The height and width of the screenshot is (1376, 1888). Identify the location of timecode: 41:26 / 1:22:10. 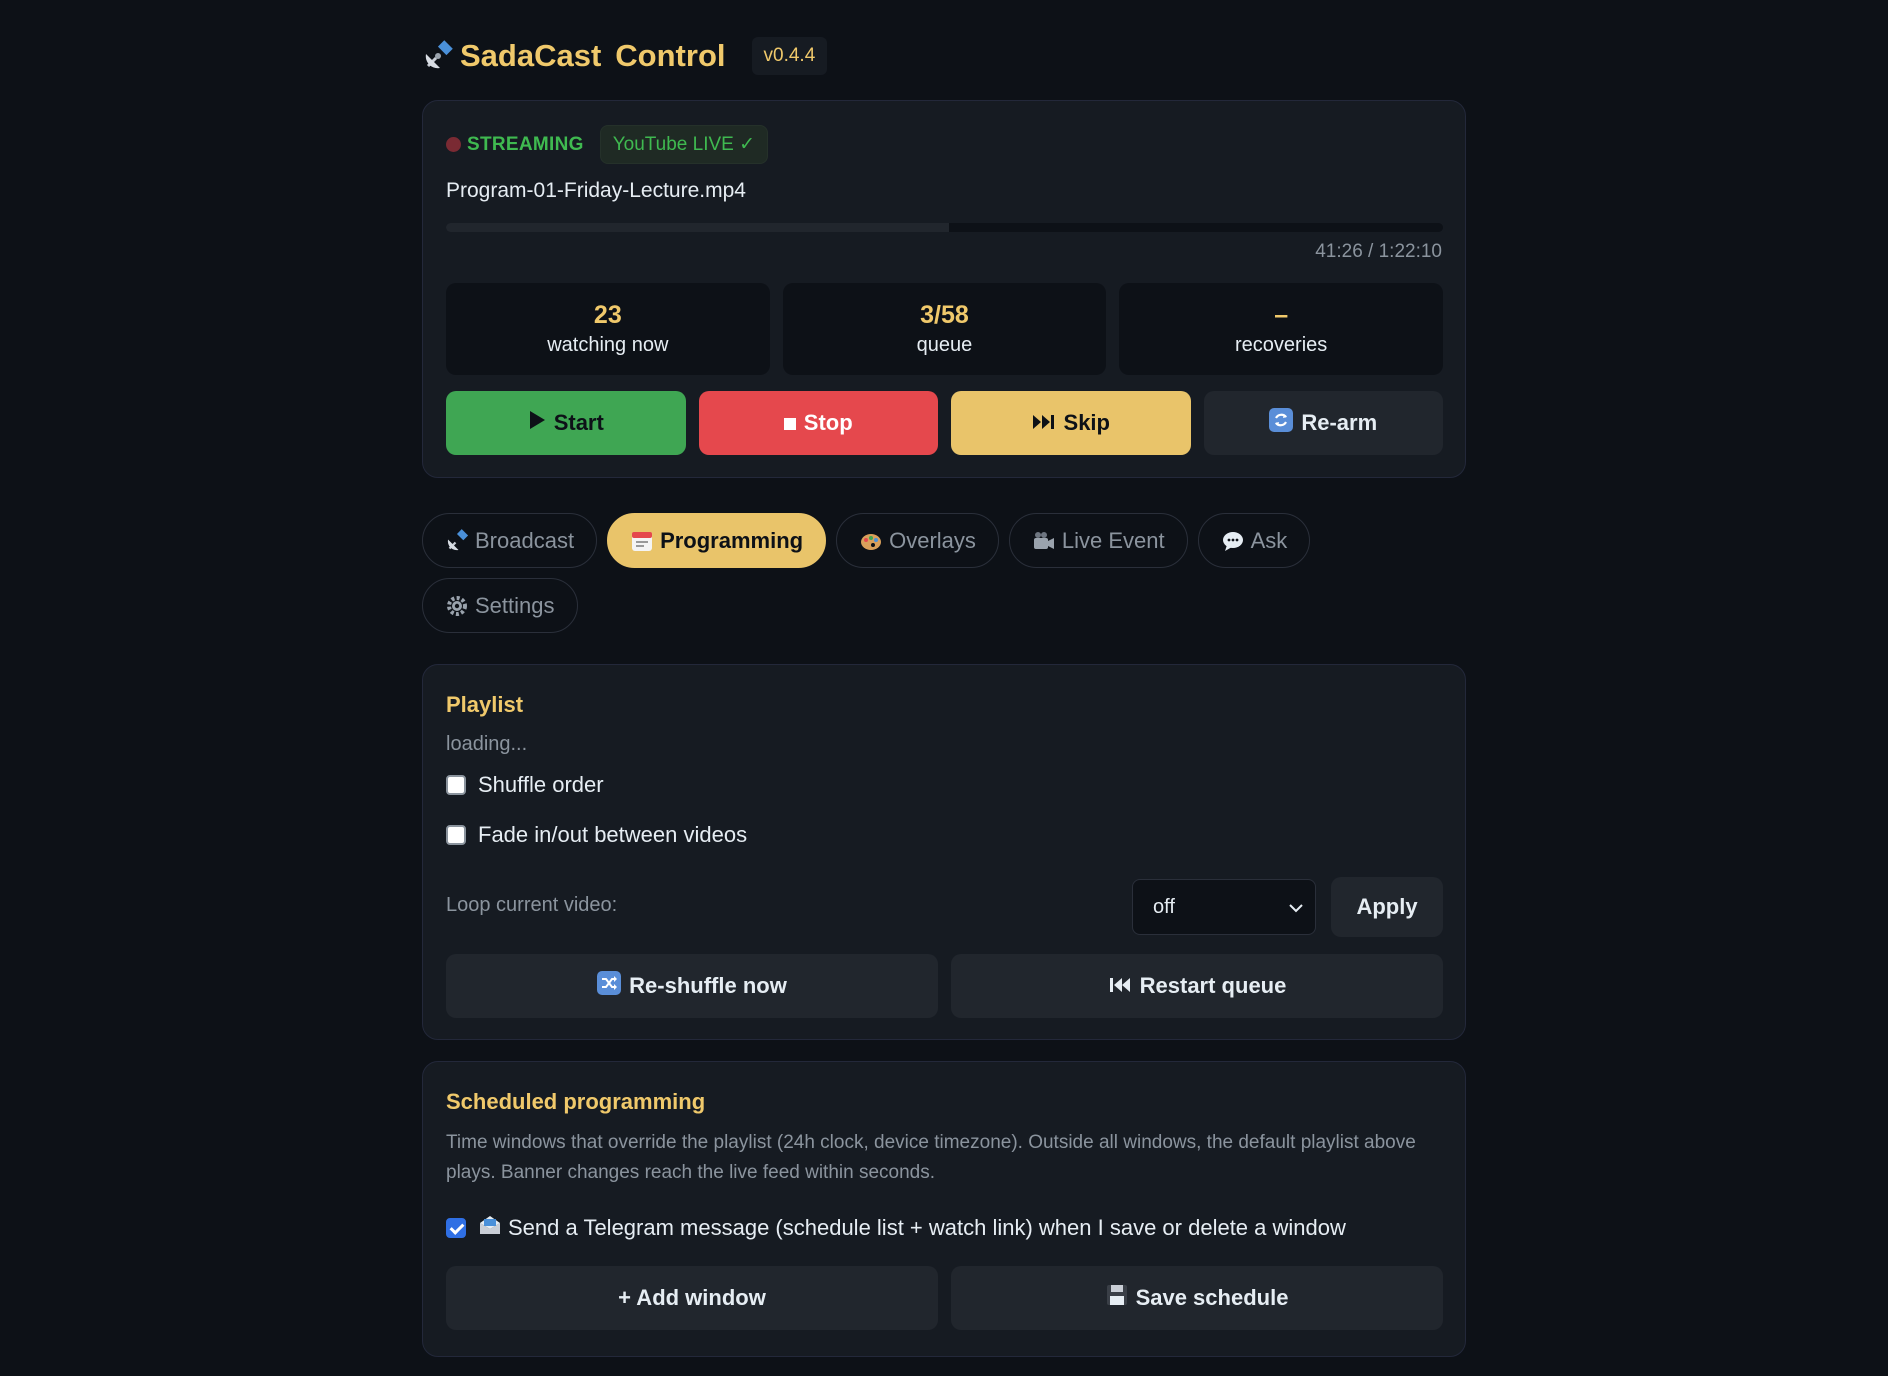
(1378, 251).